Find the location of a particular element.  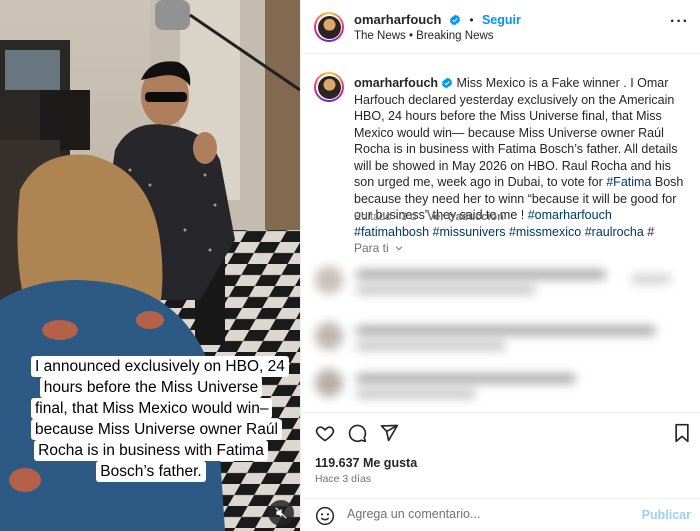

likes-count: 119.637 Me gusta is located at coordinates (366, 463).